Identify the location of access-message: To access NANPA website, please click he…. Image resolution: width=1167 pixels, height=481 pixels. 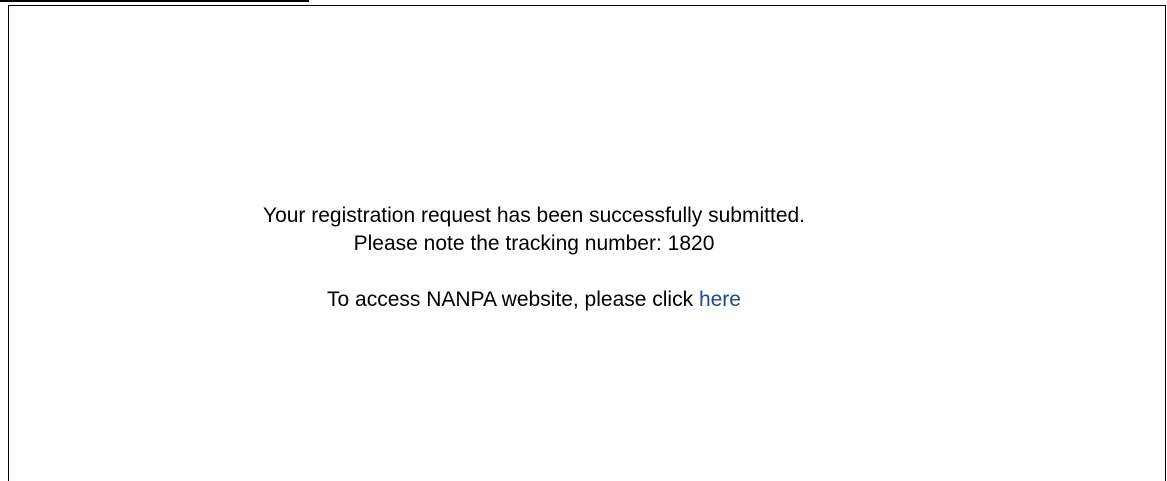
(534, 300).